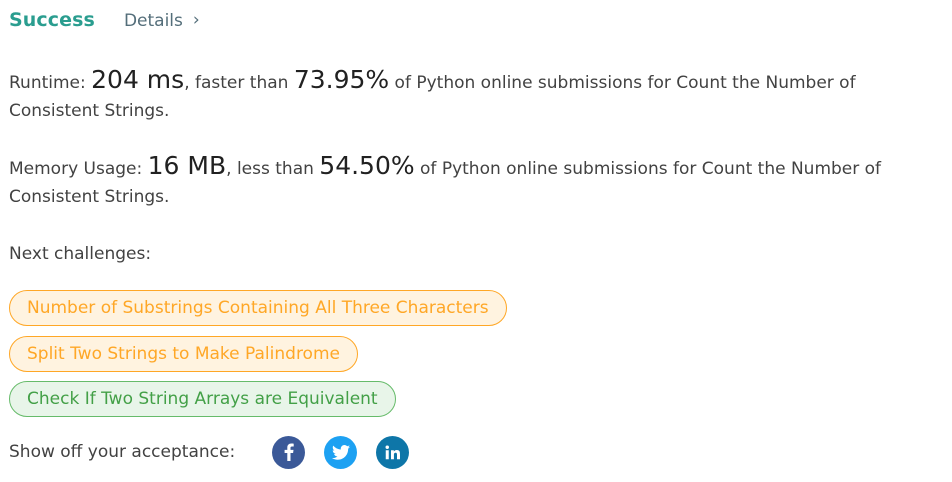 This screenshot has width=952, height=482. Describe the element at coordinates (52, 20) in the screenshot. I see `status-label: Success` at that location.